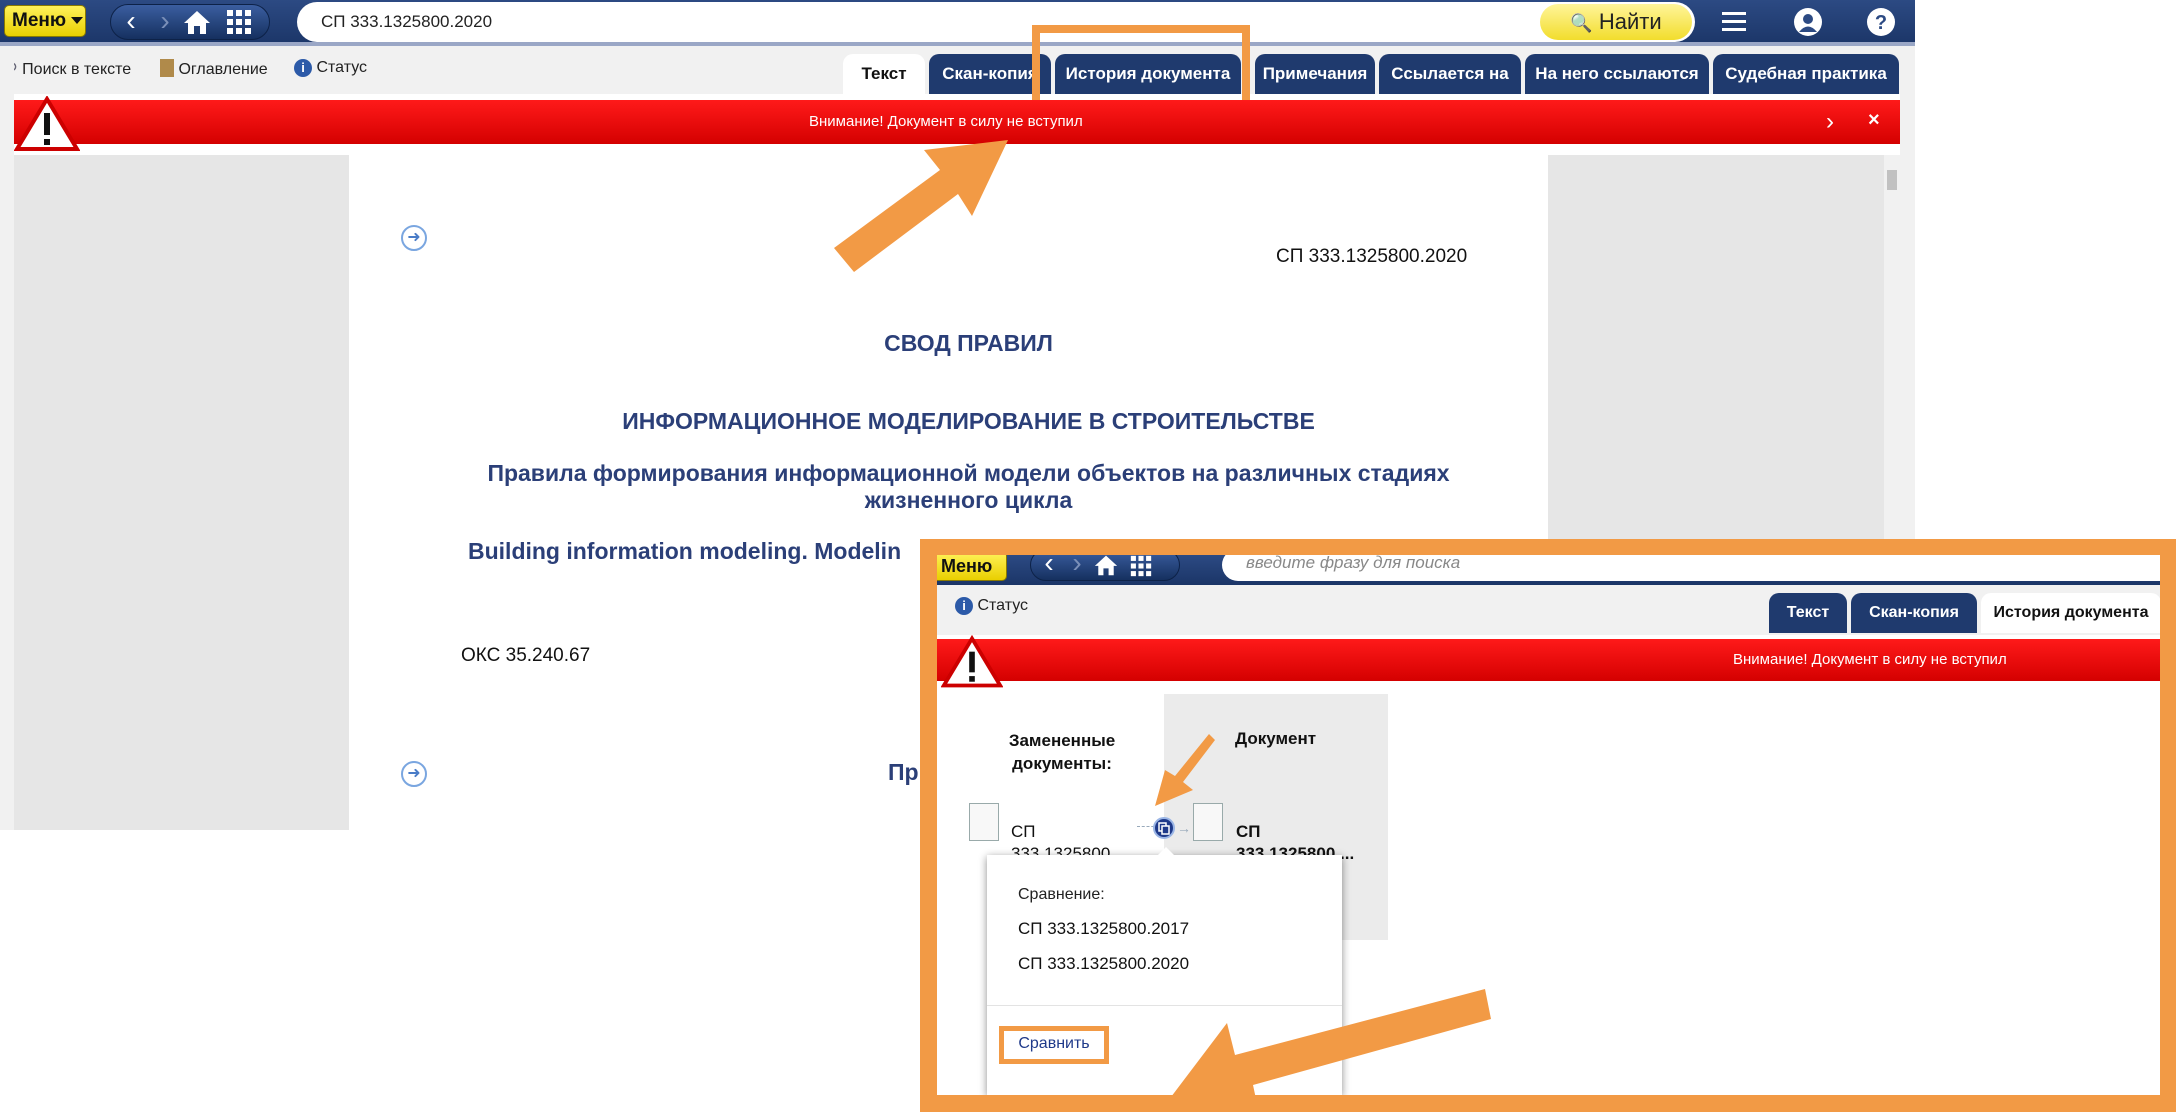 The image size is (2176, 1112). I want to click on document-fragment: Пр, so click(903, 772).